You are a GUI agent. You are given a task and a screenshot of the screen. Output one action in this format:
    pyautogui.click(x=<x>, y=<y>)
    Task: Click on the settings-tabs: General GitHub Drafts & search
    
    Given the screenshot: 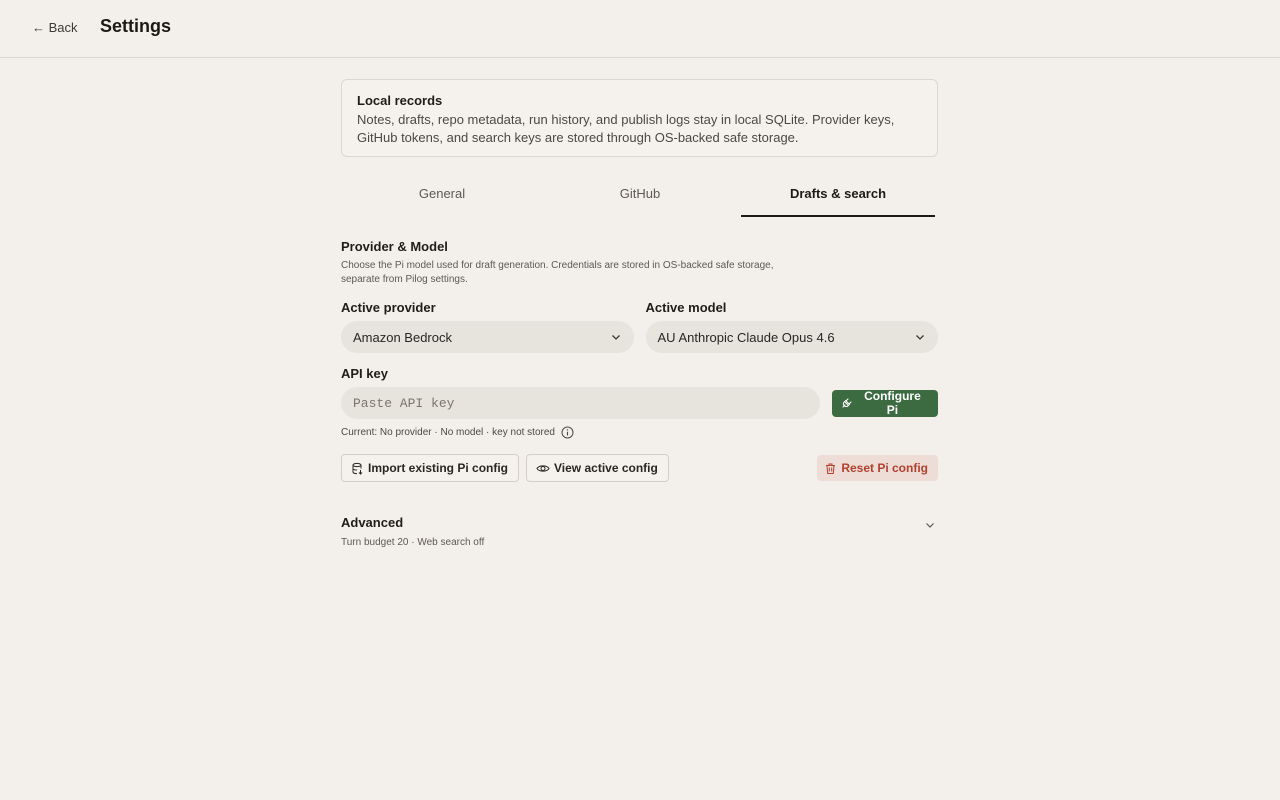 What is the action you would take?
    pyautogui.click(x=639, y=201)
    